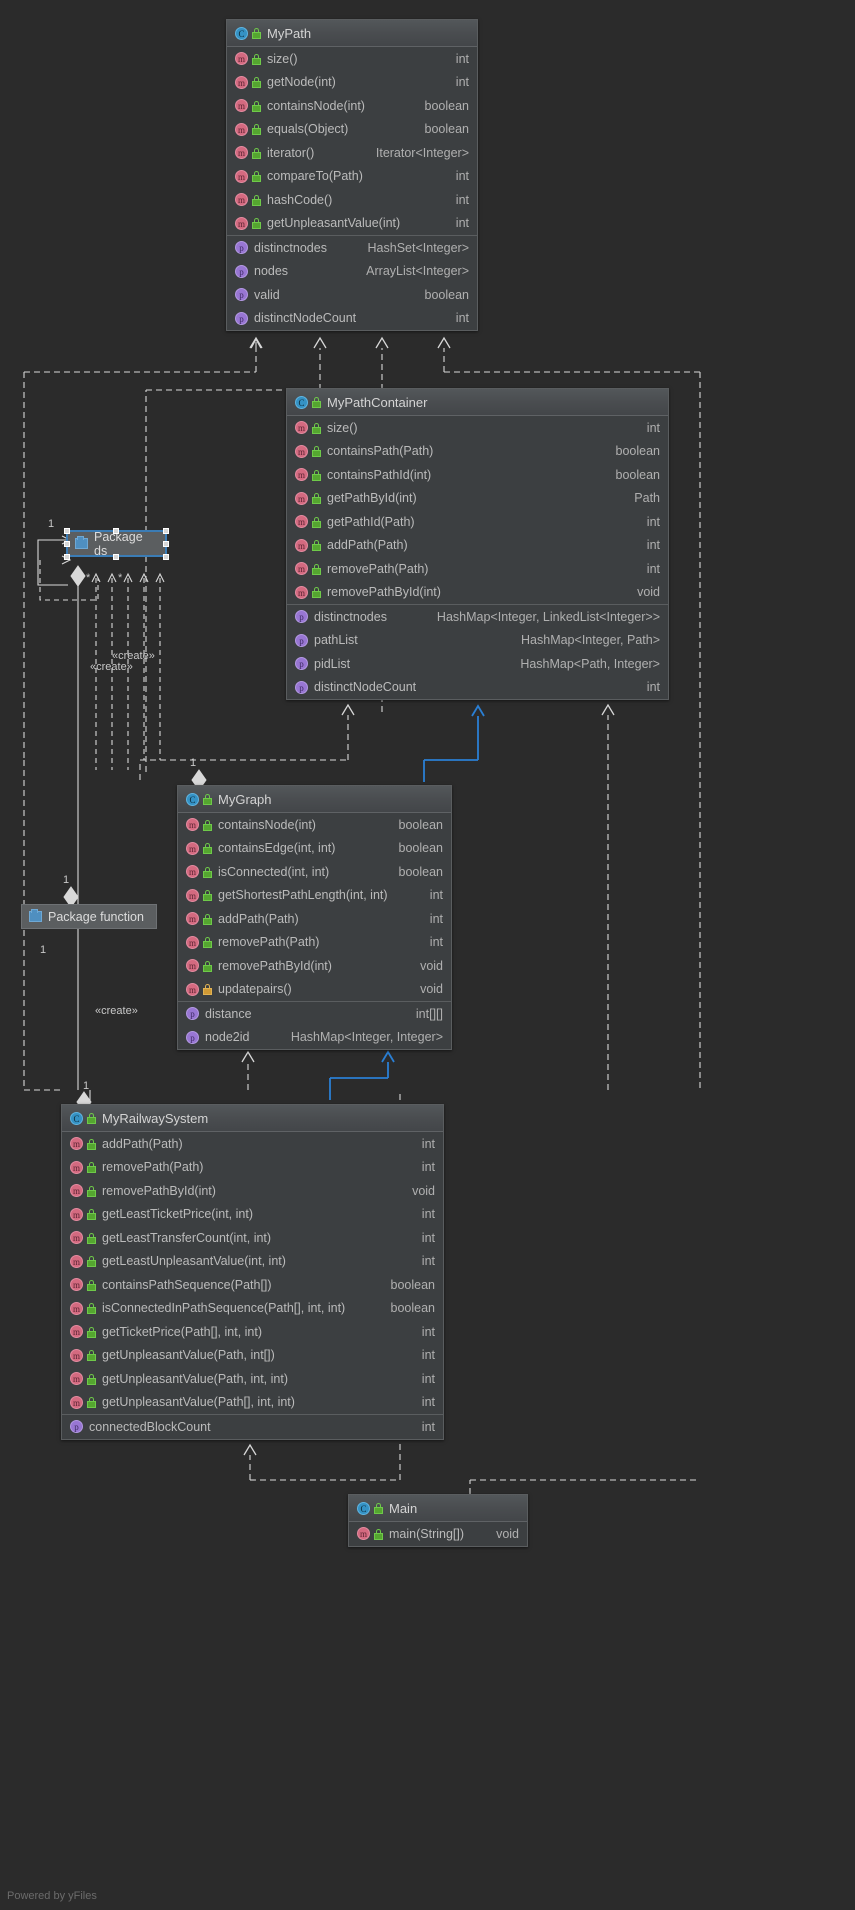 This screenshot has height=1910, width=855. I want to click on method-row: m getTicketPrice(Path[], int, int) int, so click(252, 1332).